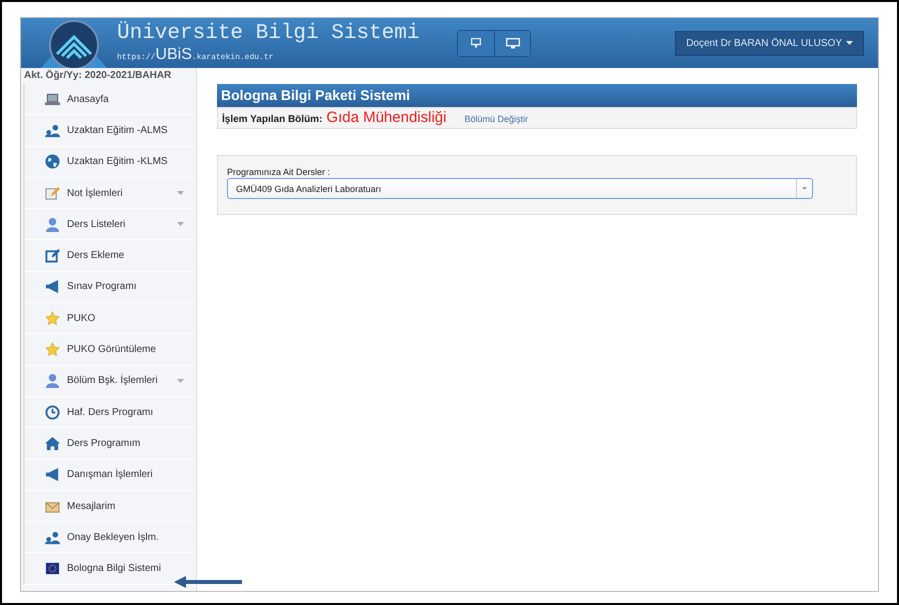 The width and height of the screenshot is (899, 605). What do you see at coordinates (520, 188) in the screenshot?
I see `course-select: GMÜ409 Gıda Analizleri Laboratuarı` at bounding box center [520, 188].